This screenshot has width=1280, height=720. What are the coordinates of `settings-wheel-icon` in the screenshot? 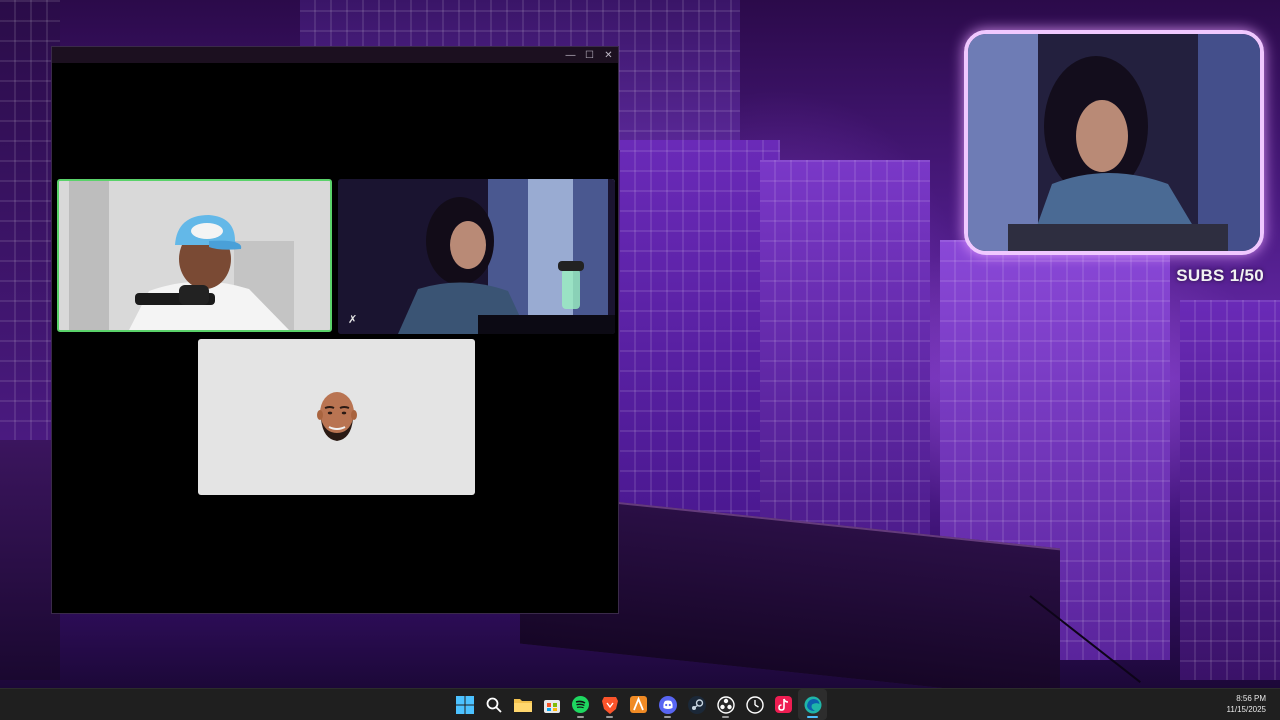 It's located at (725, 704).